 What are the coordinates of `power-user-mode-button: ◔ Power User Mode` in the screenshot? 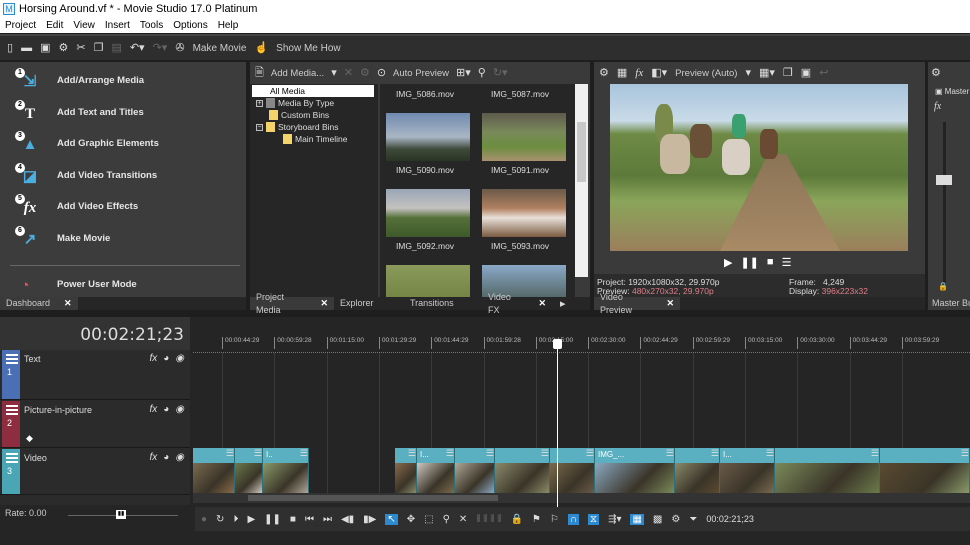 It's located at (75, 284).